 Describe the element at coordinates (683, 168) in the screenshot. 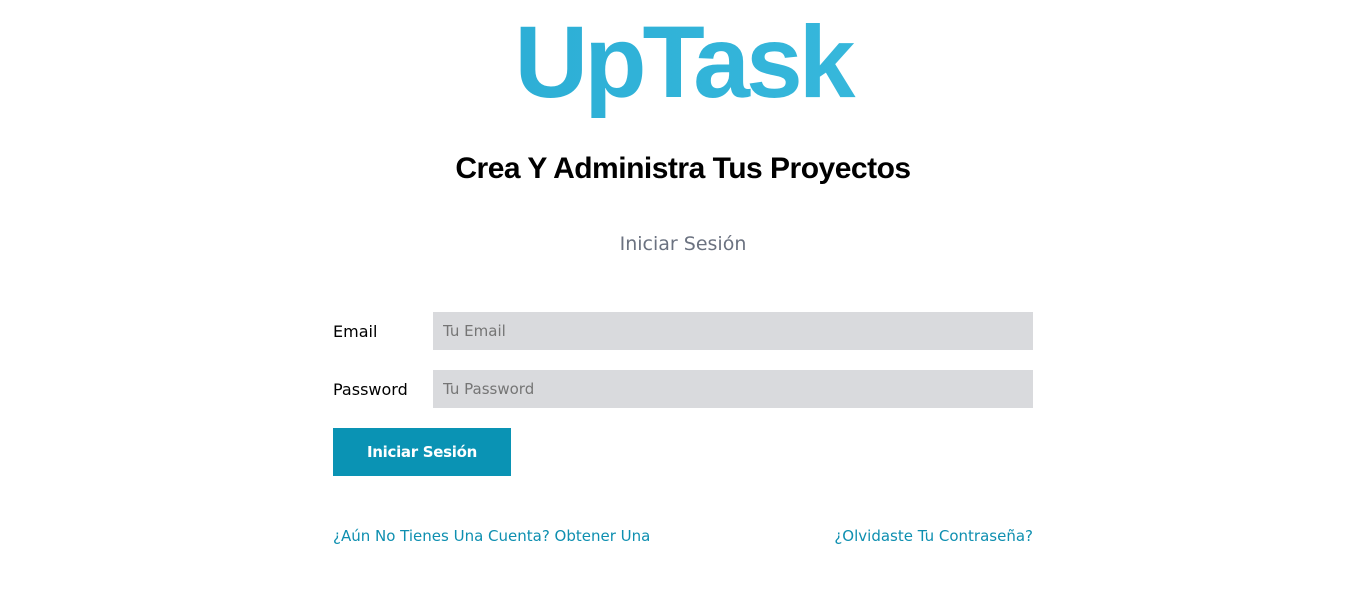

I see `page-tagline: Crea Y Administra Tus Proyectos` at that location.